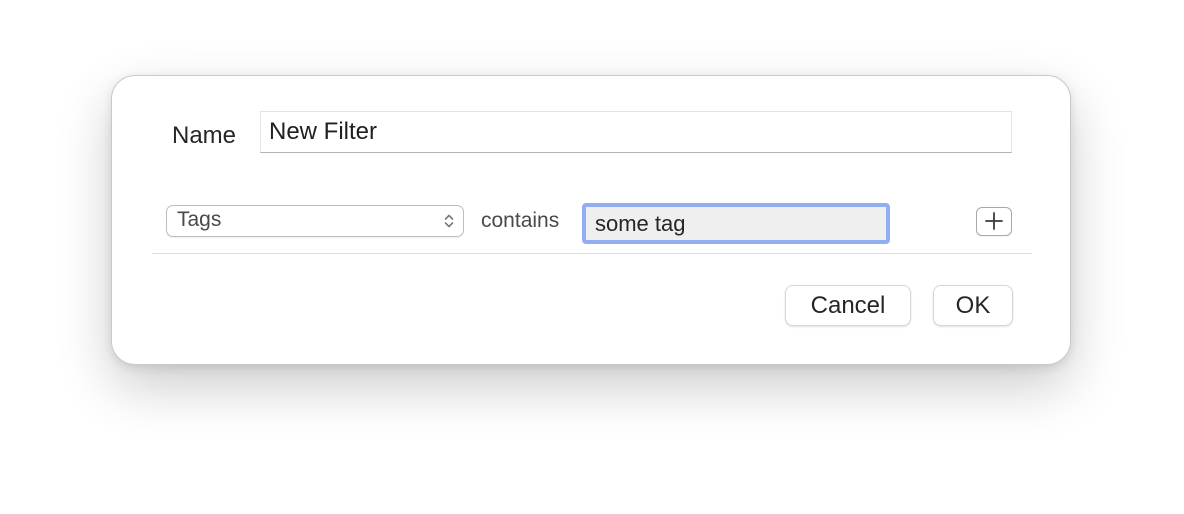  Describe the element at coordinates (520, 220) in the screenshot. I see `rule-operator-label: contains` at that location.